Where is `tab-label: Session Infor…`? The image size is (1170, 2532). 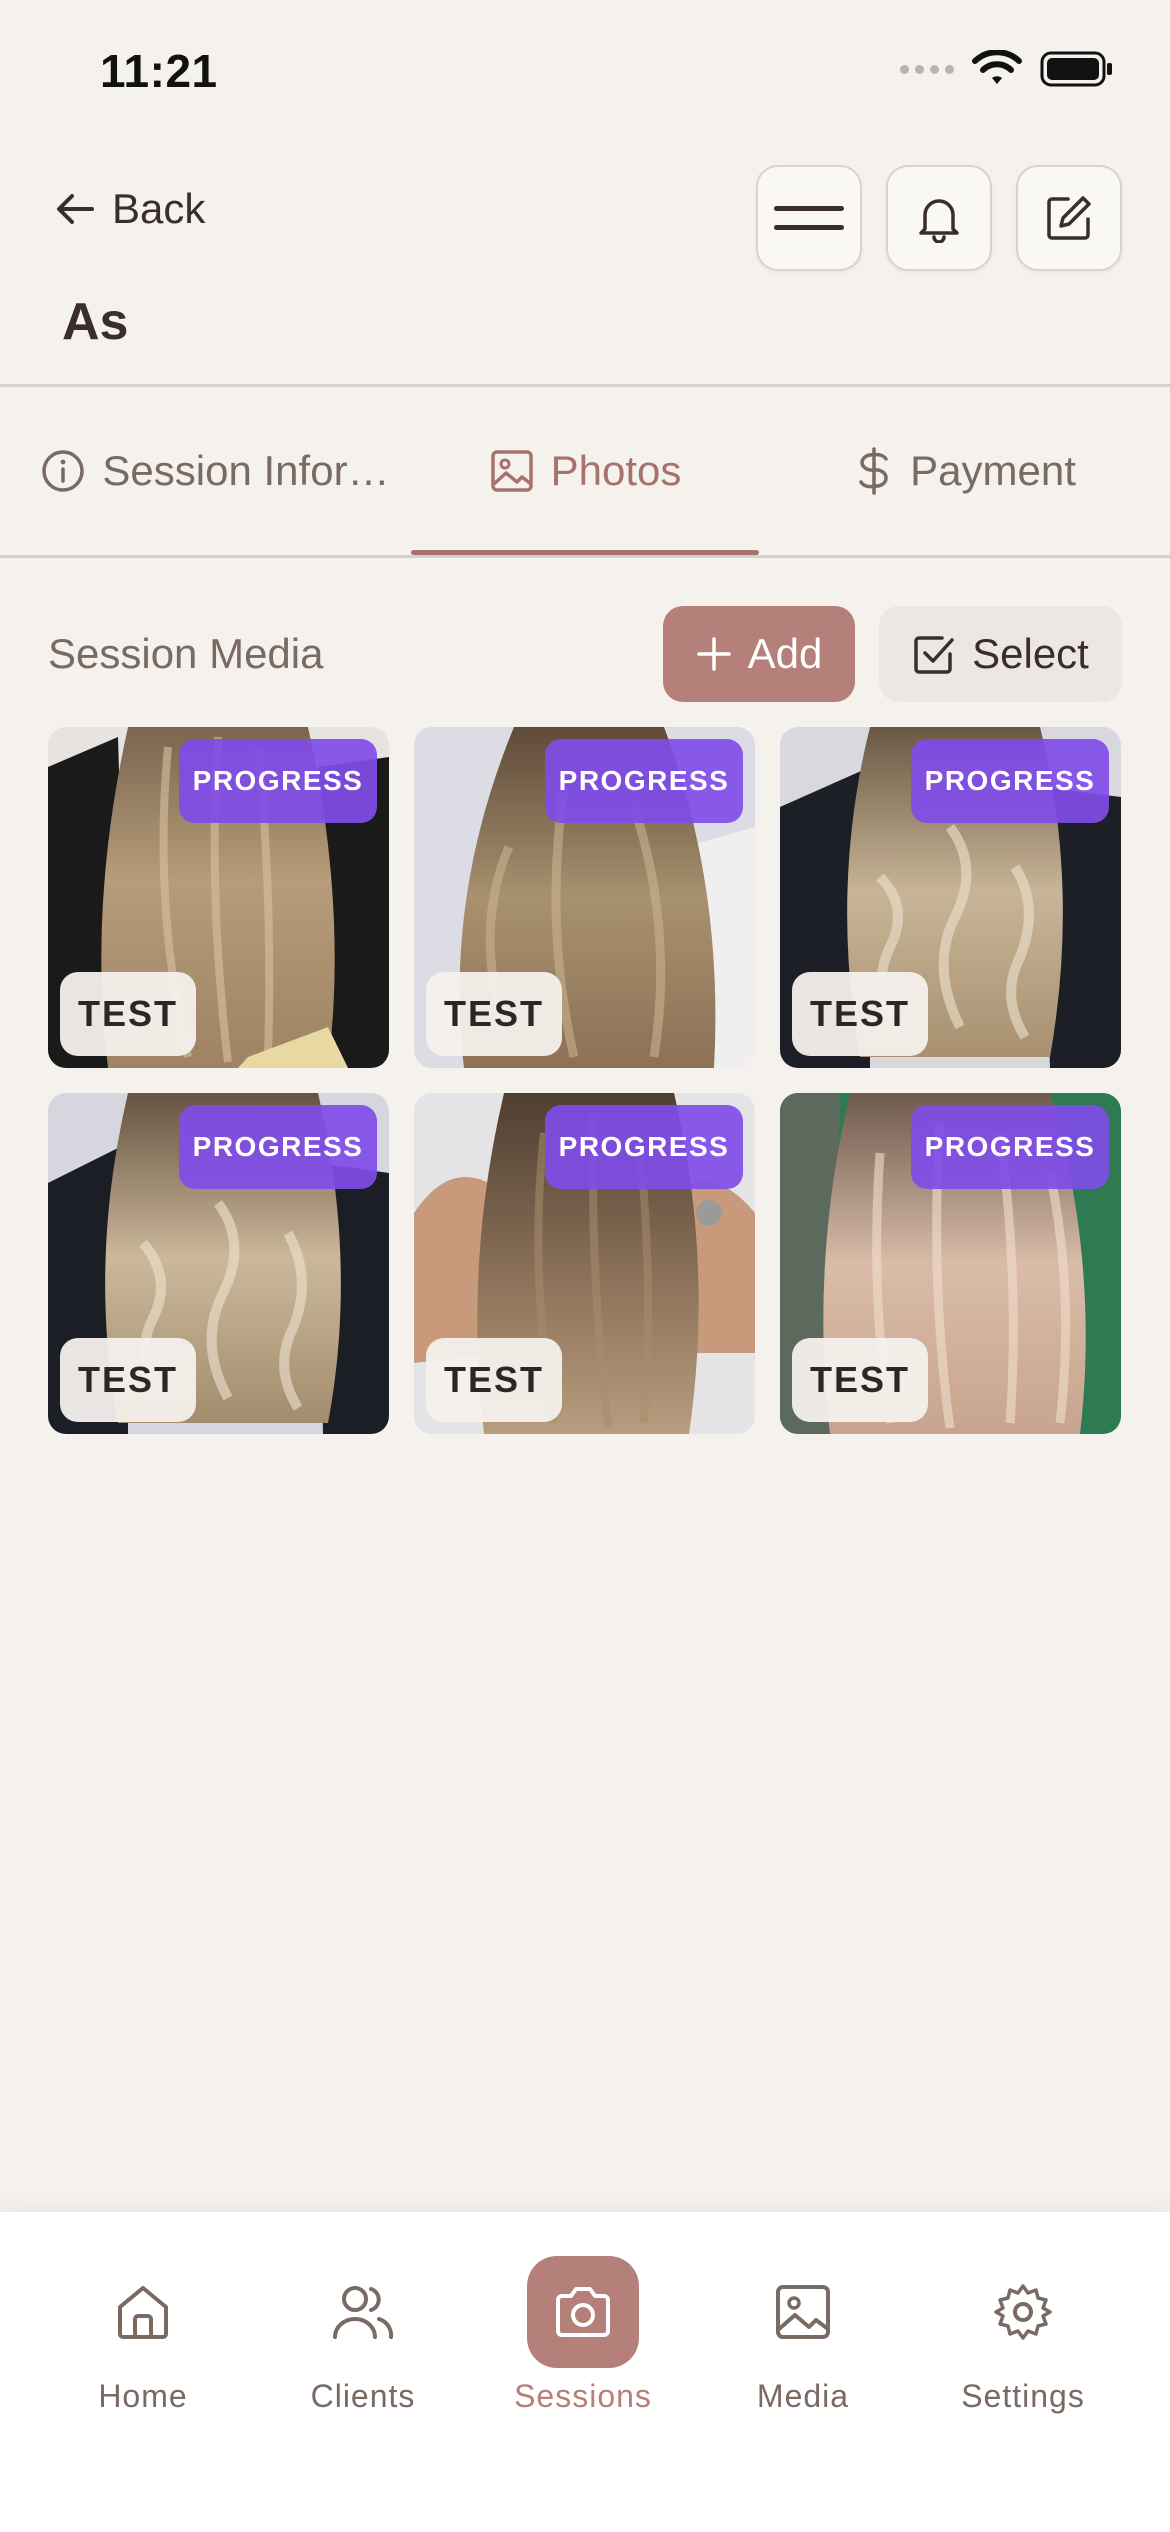
tab-label: Session Infor… is located at coordinates (246, 470).